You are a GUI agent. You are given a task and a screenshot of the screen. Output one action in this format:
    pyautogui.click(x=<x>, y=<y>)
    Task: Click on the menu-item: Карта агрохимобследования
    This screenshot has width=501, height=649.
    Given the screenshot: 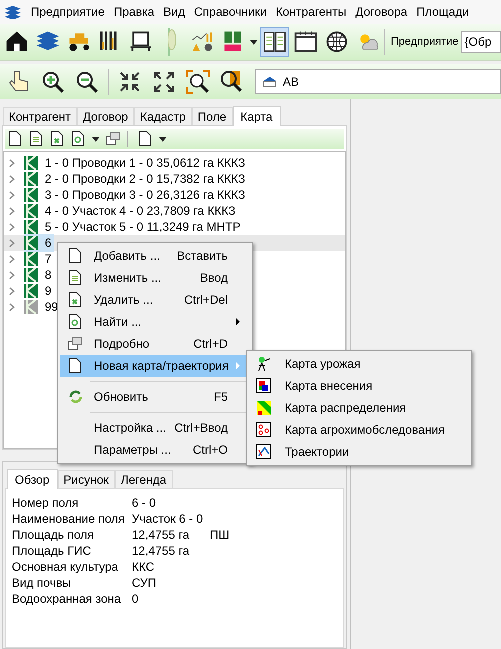 What is the action you would take?
    pyautogui.click(x=359, y=430)
    